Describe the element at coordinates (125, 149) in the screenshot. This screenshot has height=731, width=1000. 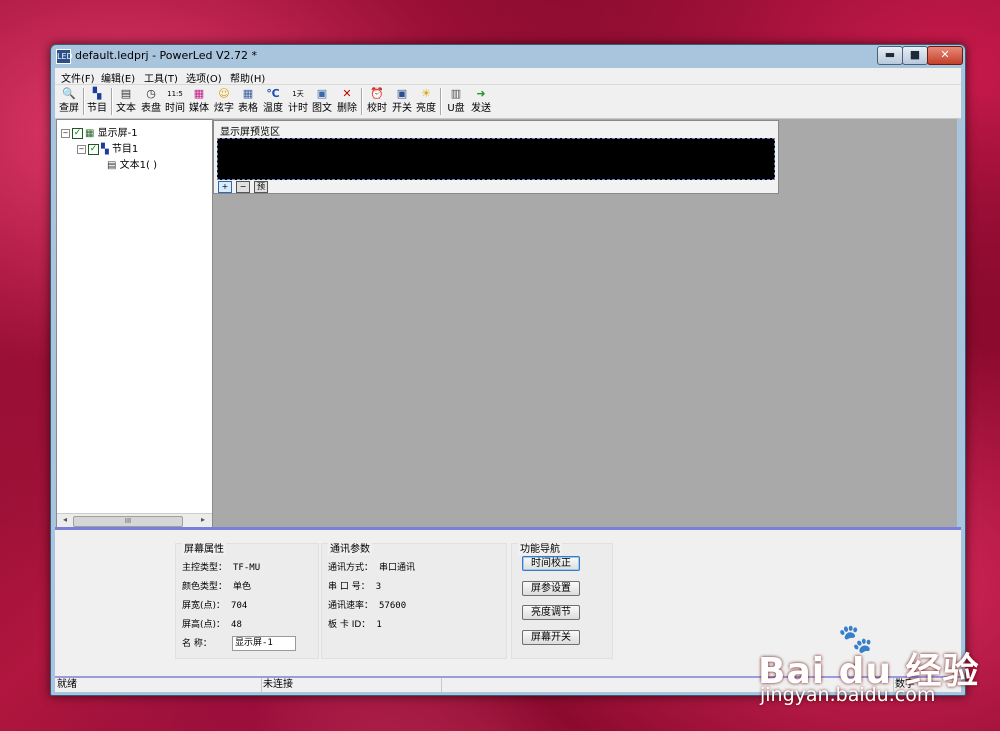
I see `tree-program-label: 节目1` at that location.